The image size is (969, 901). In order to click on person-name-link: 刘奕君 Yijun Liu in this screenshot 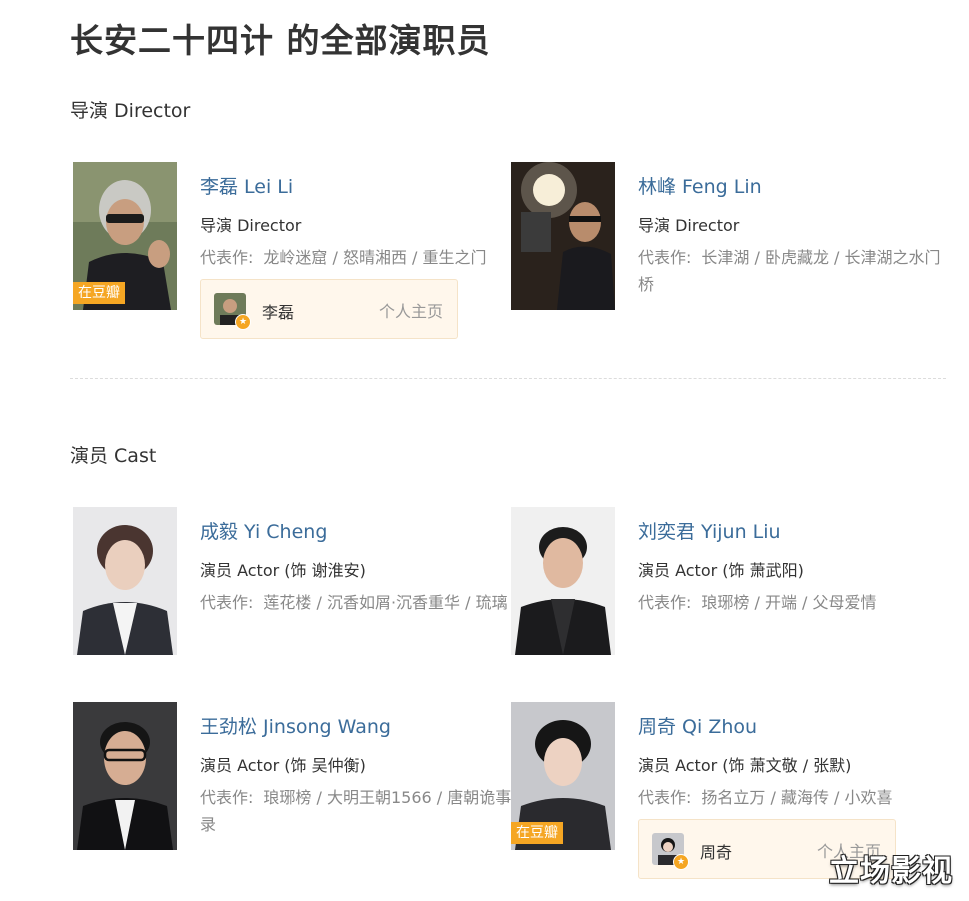, I will do `click(709, 530)`.